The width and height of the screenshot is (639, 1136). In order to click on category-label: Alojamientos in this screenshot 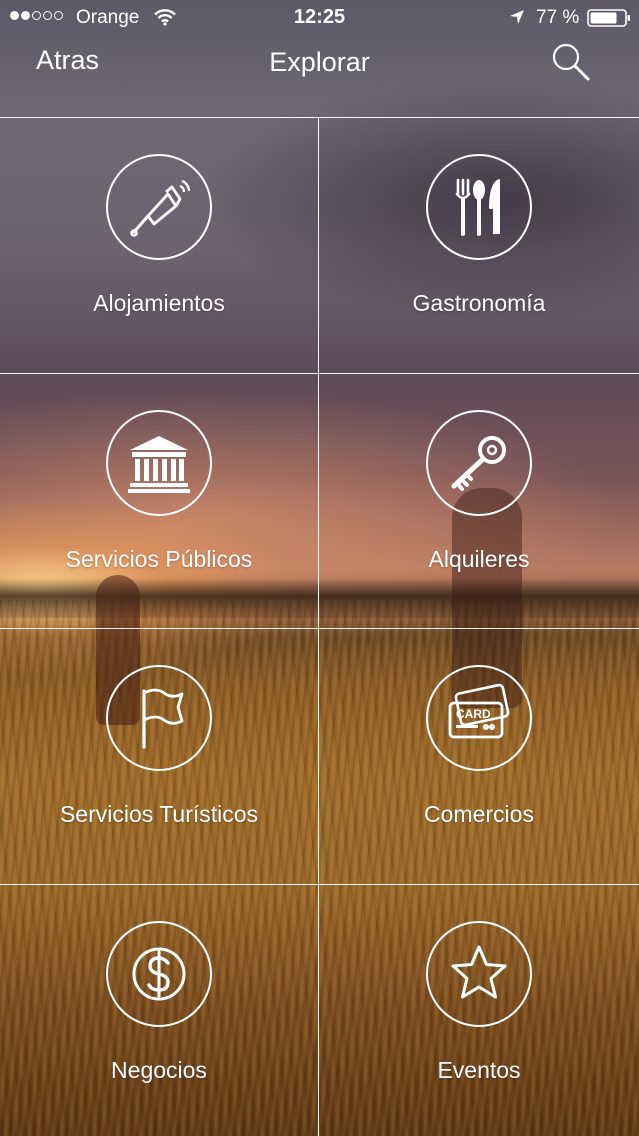, I will do `click(159, 303)`.